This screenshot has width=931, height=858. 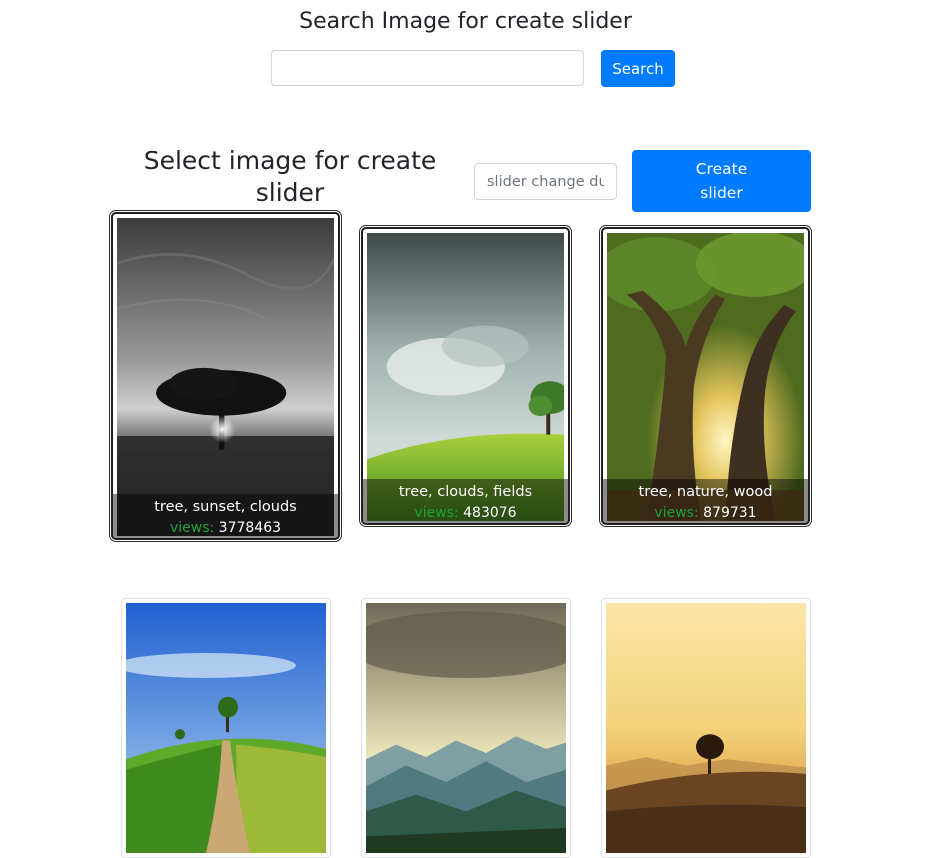 What do you see at coordinates (465, 501) in the screenshot?
I see `image-caption: tree, clouds, fields views: 483076` at bounding box center [465, 501].